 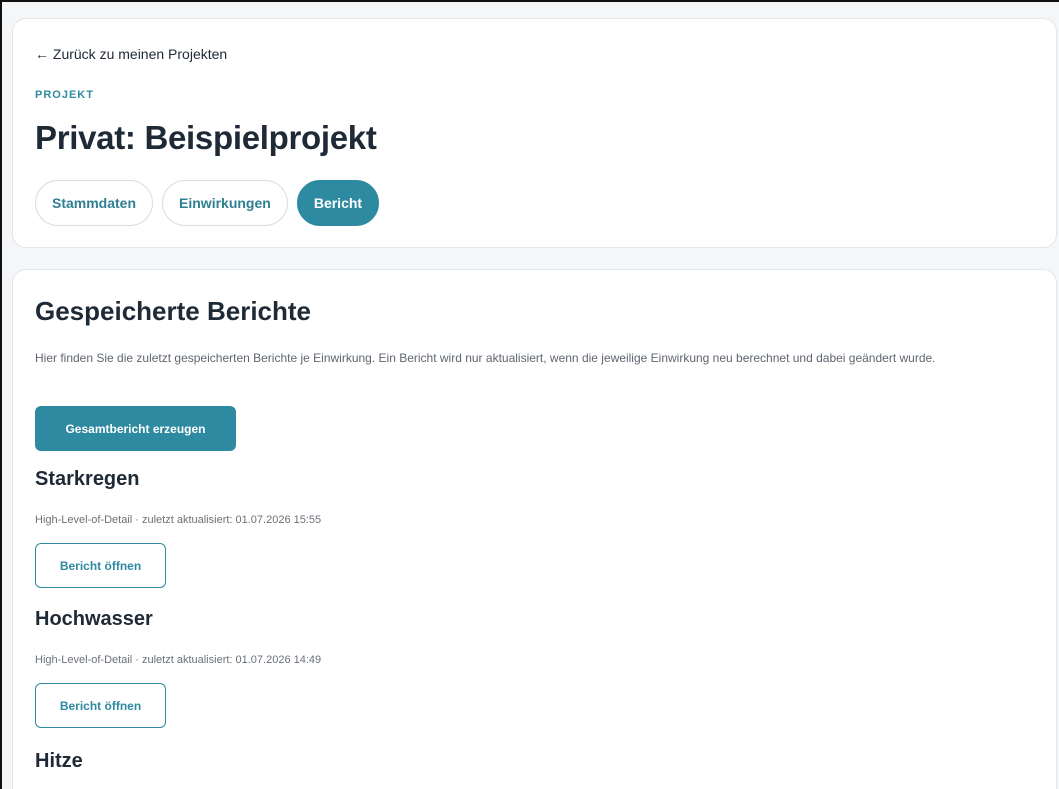 What do you see at coordinates (87, 479) in the screenshot?
I see `report-title: Starkregen` at bounding box center [87, 479].